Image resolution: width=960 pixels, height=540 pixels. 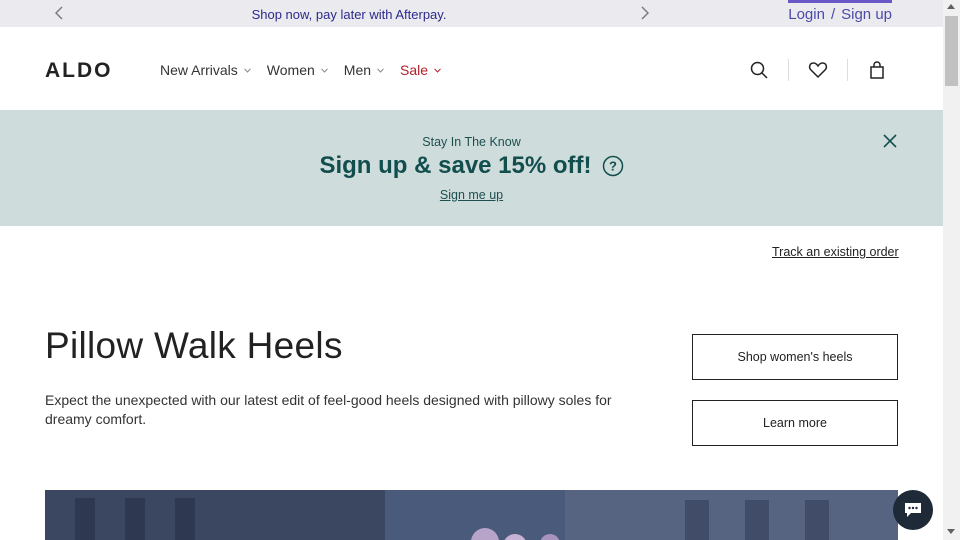 I want to click on chat-icon, so click(x=913, y=510).